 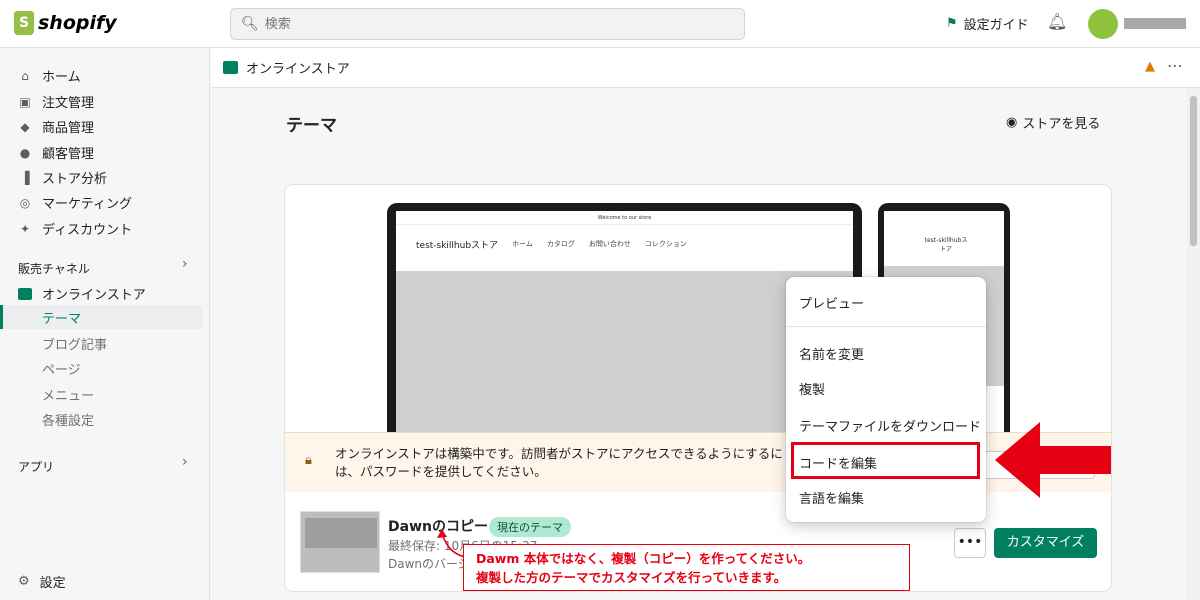 I want to click on sidebar-item-label: 商品管理, so click(x=68, y=128).